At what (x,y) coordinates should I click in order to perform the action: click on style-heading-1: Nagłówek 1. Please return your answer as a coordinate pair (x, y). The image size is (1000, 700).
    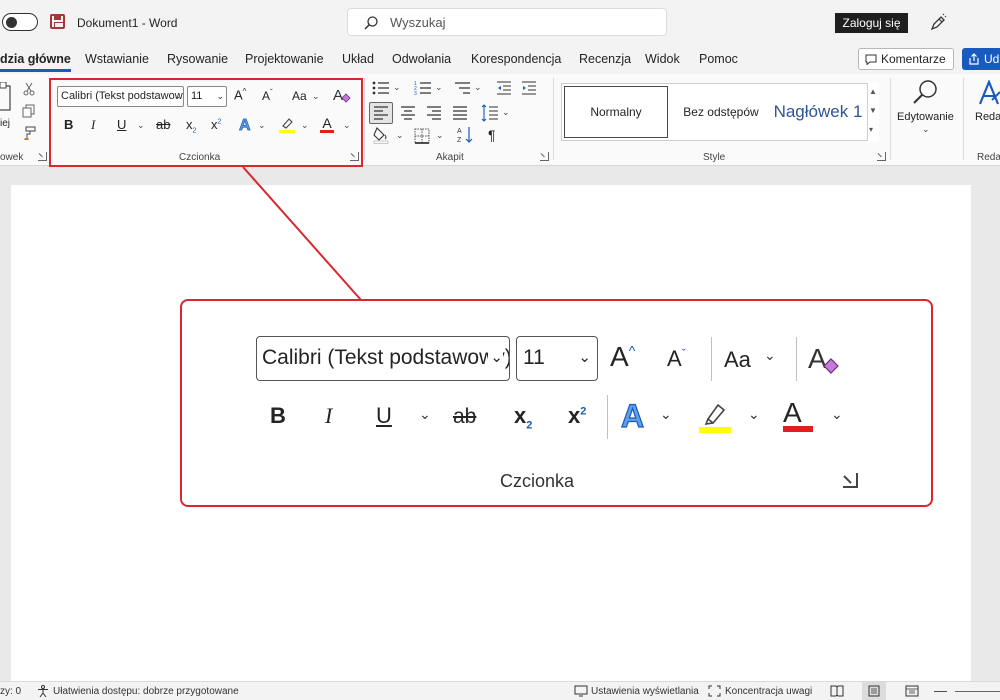
    Looking at the image, I should click on (818, 112).